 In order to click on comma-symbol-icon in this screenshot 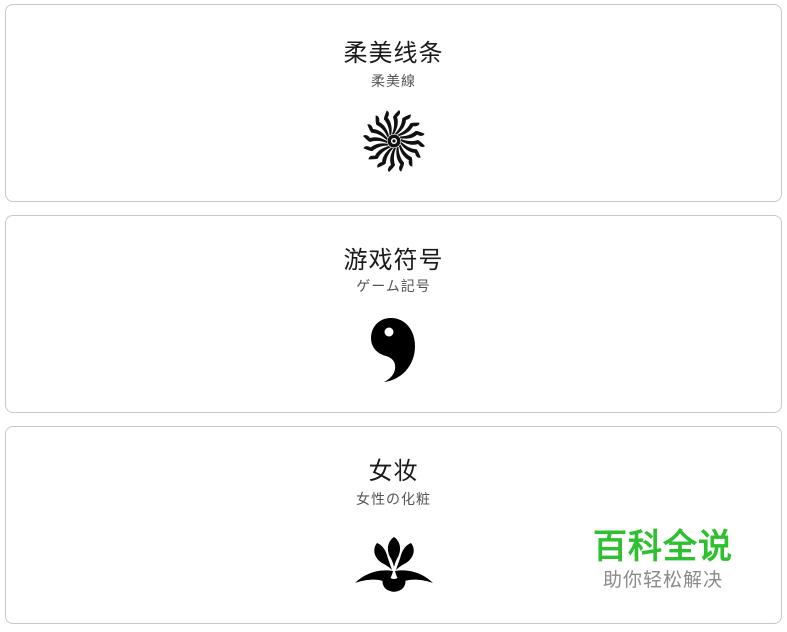, I will do `click(394, 352)`.